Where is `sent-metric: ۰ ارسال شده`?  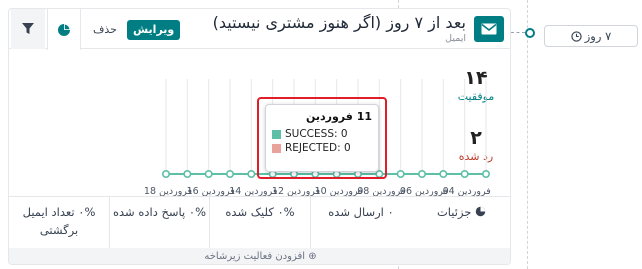
sent-metric: ۰ ارسال شده is located at coordinates (360, 223).